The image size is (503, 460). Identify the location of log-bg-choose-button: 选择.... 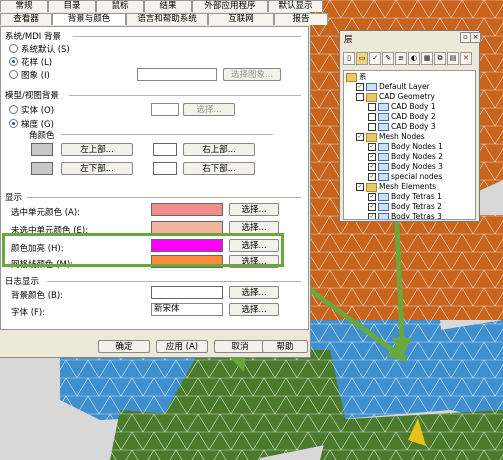
(254, 292).